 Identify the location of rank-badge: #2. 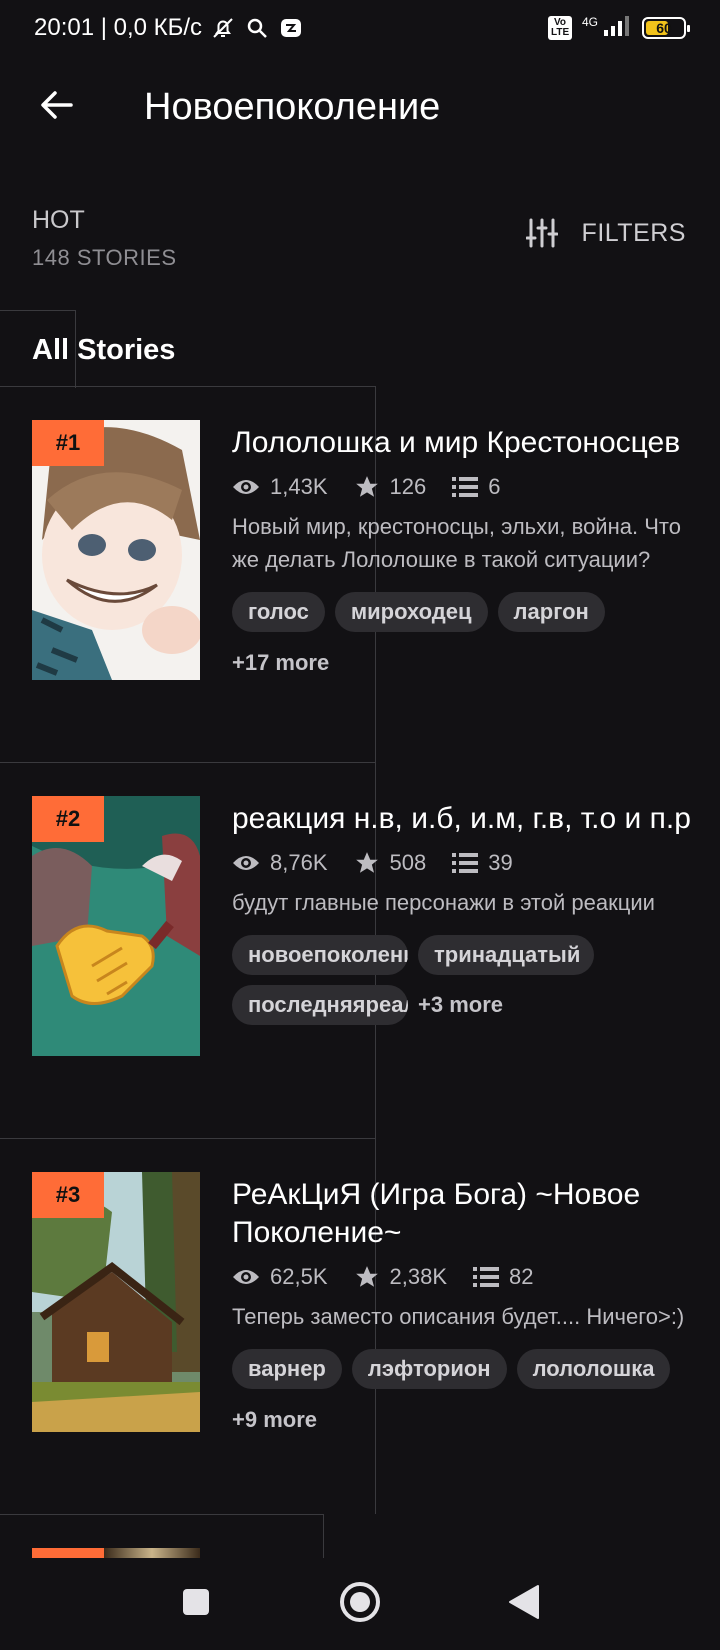
(68, 819).